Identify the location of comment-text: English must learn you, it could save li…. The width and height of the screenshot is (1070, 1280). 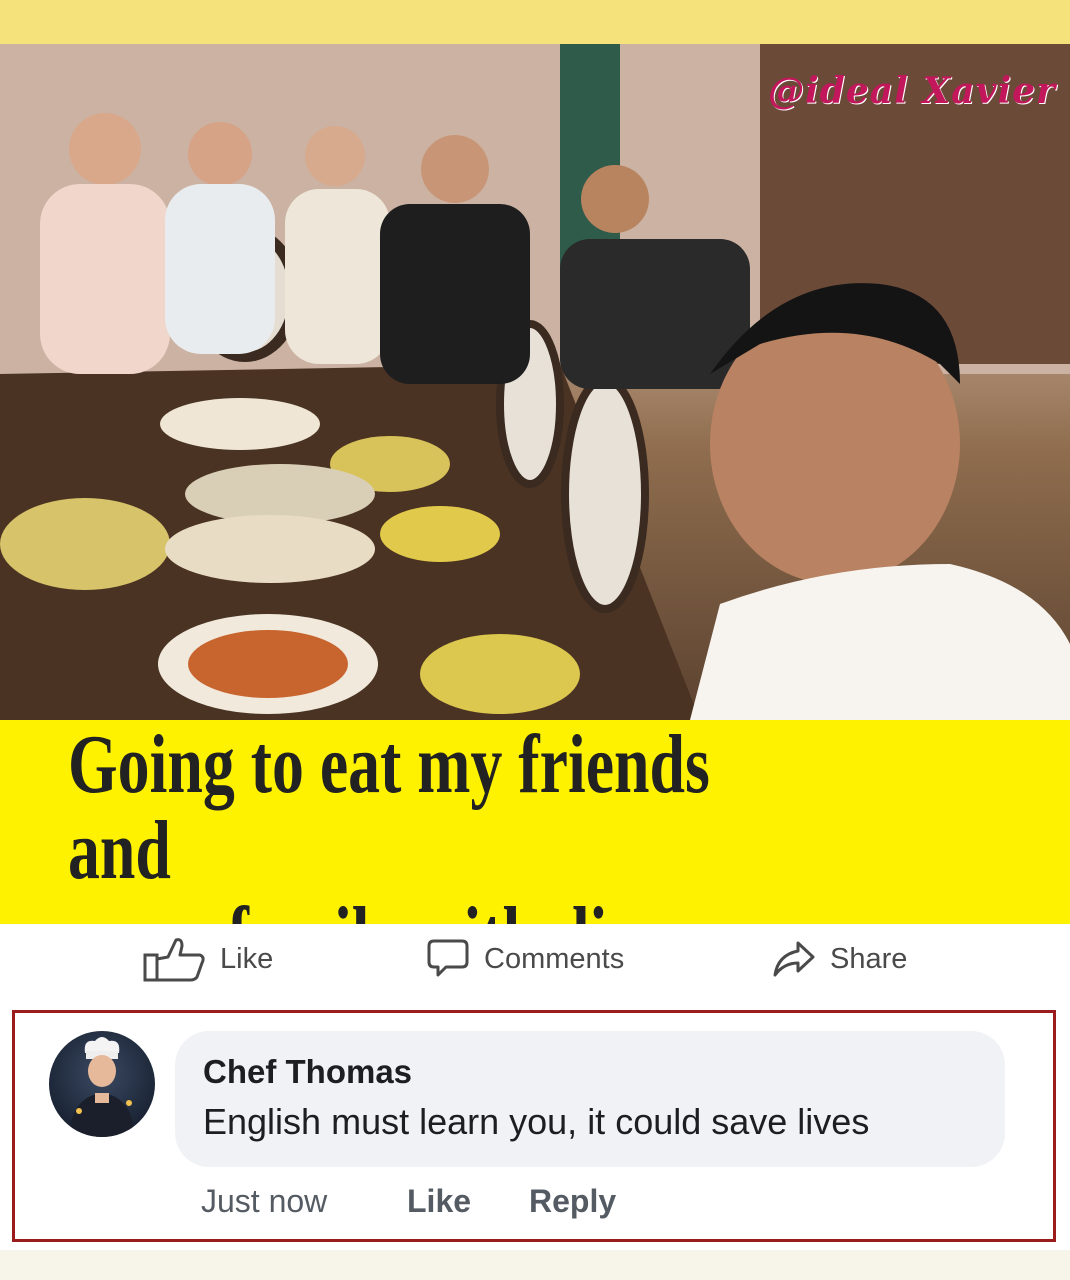
(536, 1121).